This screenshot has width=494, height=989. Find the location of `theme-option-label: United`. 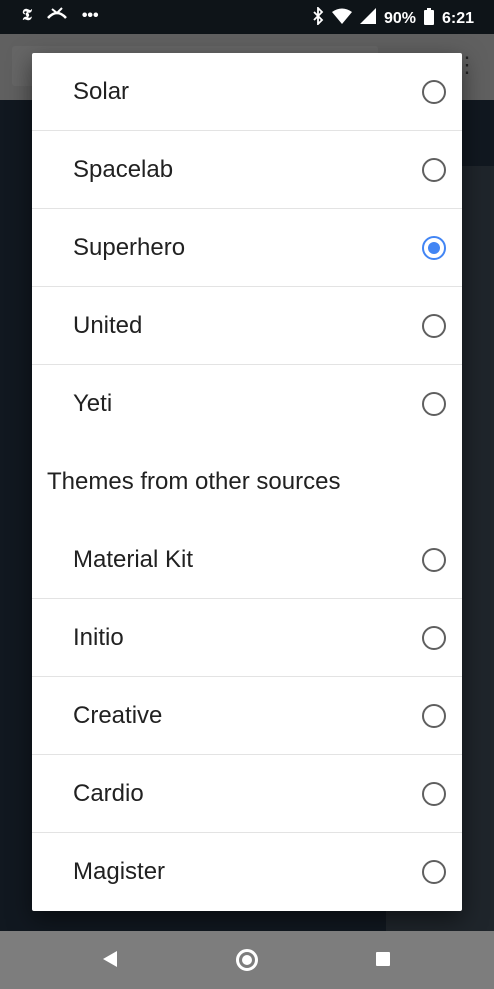

theme-option-label: United is located at coordinates (108, 325).